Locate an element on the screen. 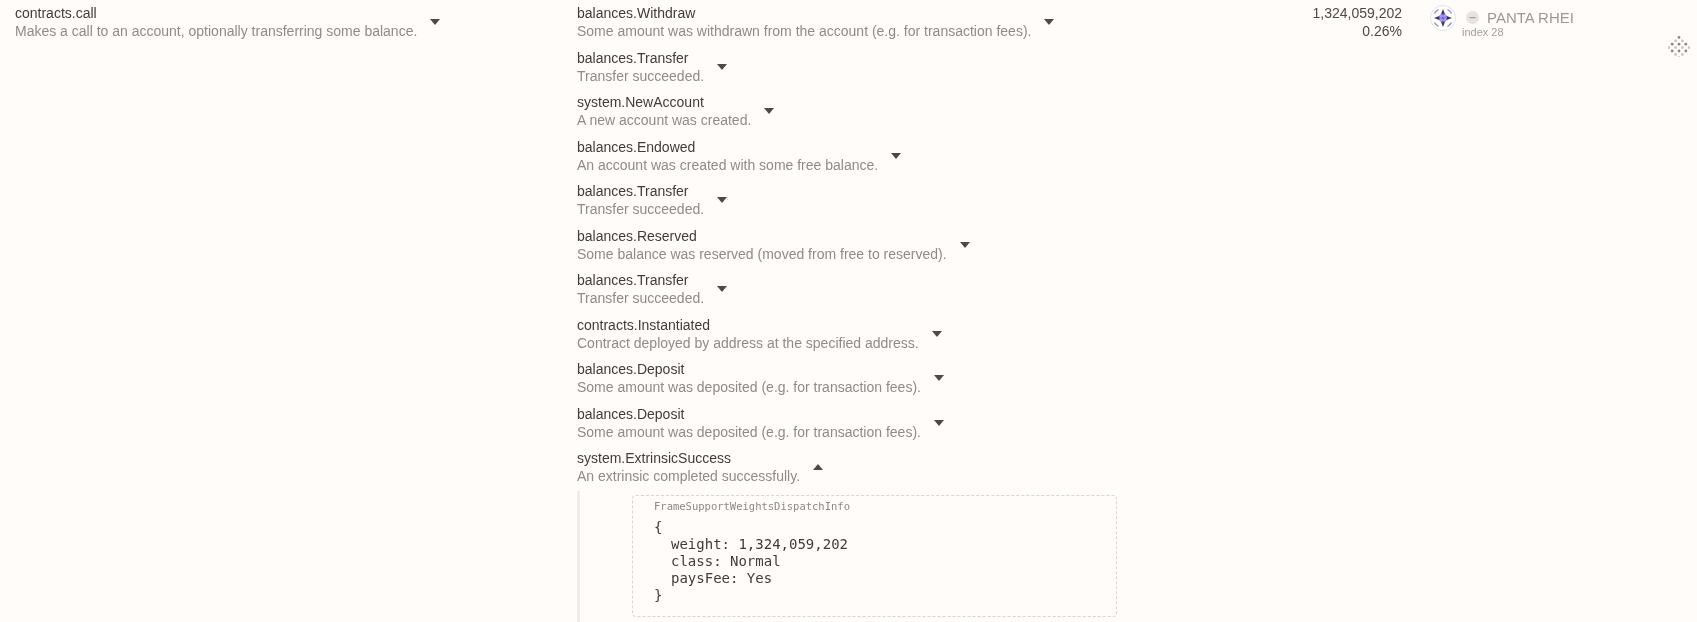 This screenshot has height=622, width=1697. event-description: An account was created with some free balance. is located at coordinates (728, 164).